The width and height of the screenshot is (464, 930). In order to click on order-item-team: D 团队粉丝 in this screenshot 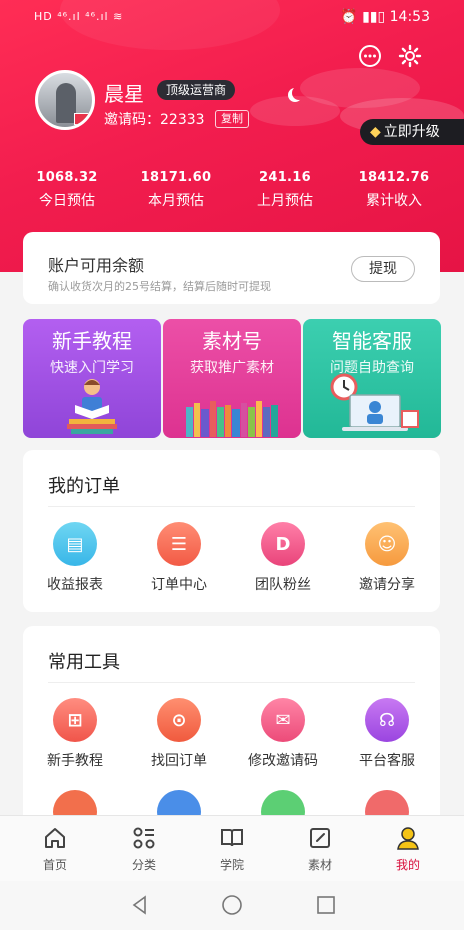, I will do `click(283, 558)`.